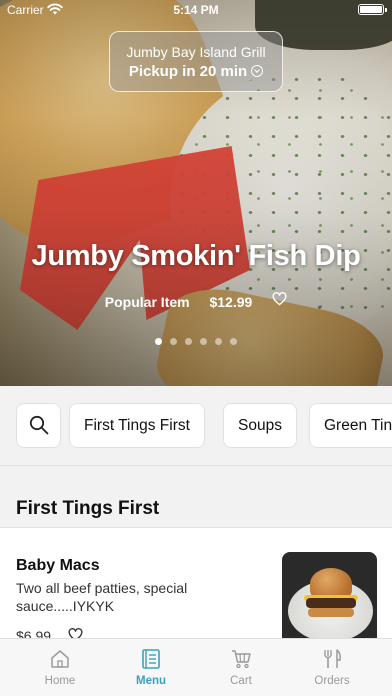  What do you see at coordinates (151, 659) in the screenshot?
I see `menu-book-icon` at bounding box center [151, 659].